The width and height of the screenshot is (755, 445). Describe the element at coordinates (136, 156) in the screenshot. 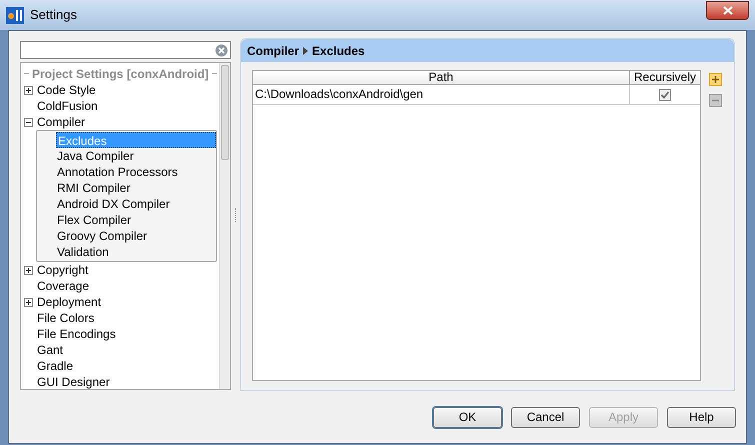

I see `tree-item: Java Compiler` at that location.